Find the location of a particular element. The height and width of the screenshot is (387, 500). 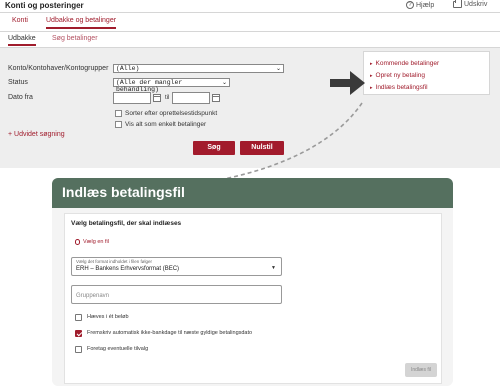

help-icon: ? is located at coordinates (410, 5).